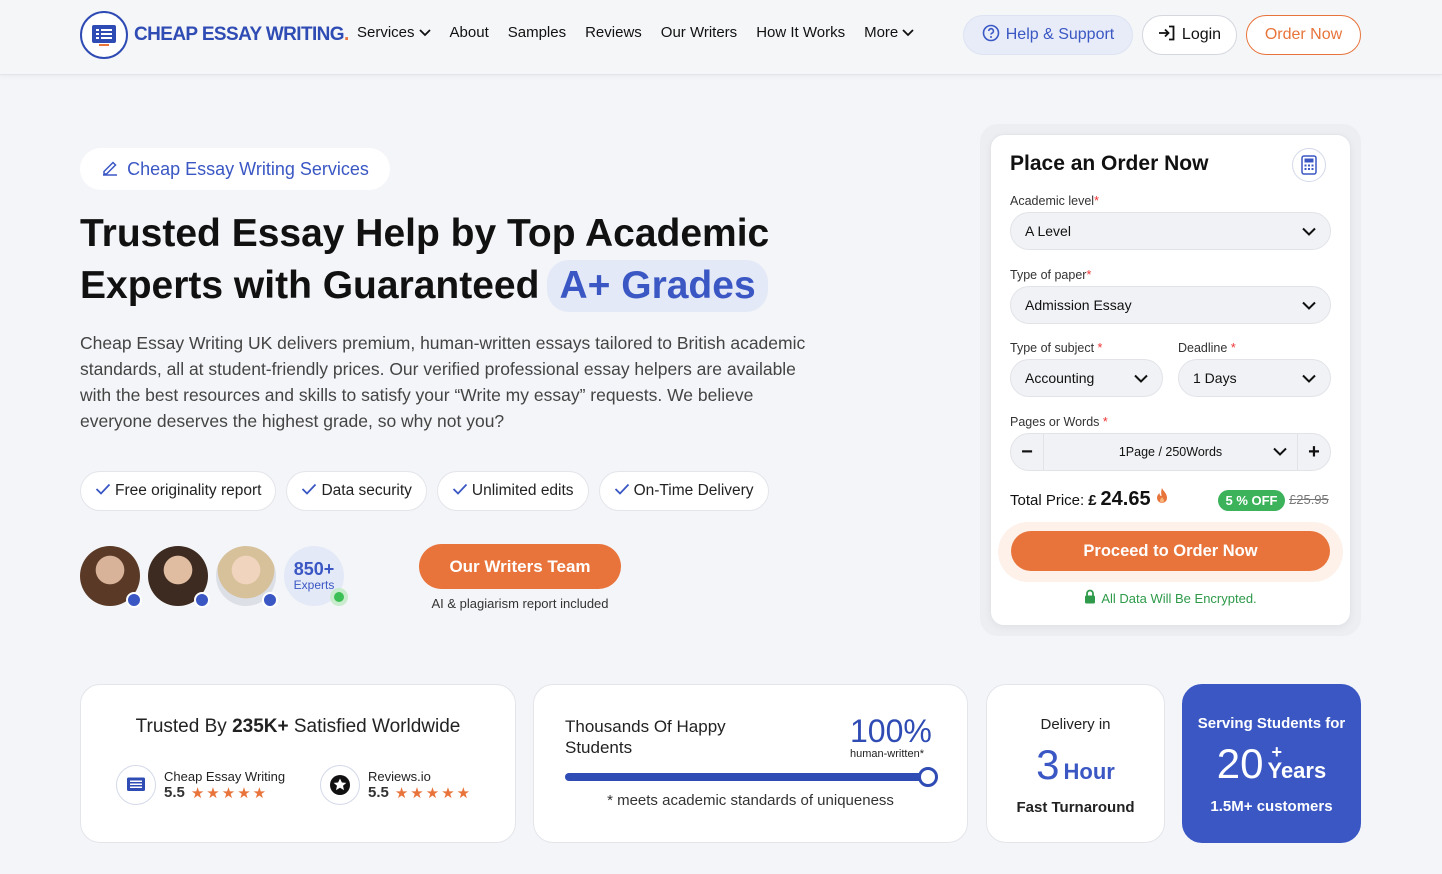 The width and height of the screenshot is (1442, 874). I want to click on old-price: £25.95, so click(1309, 499).